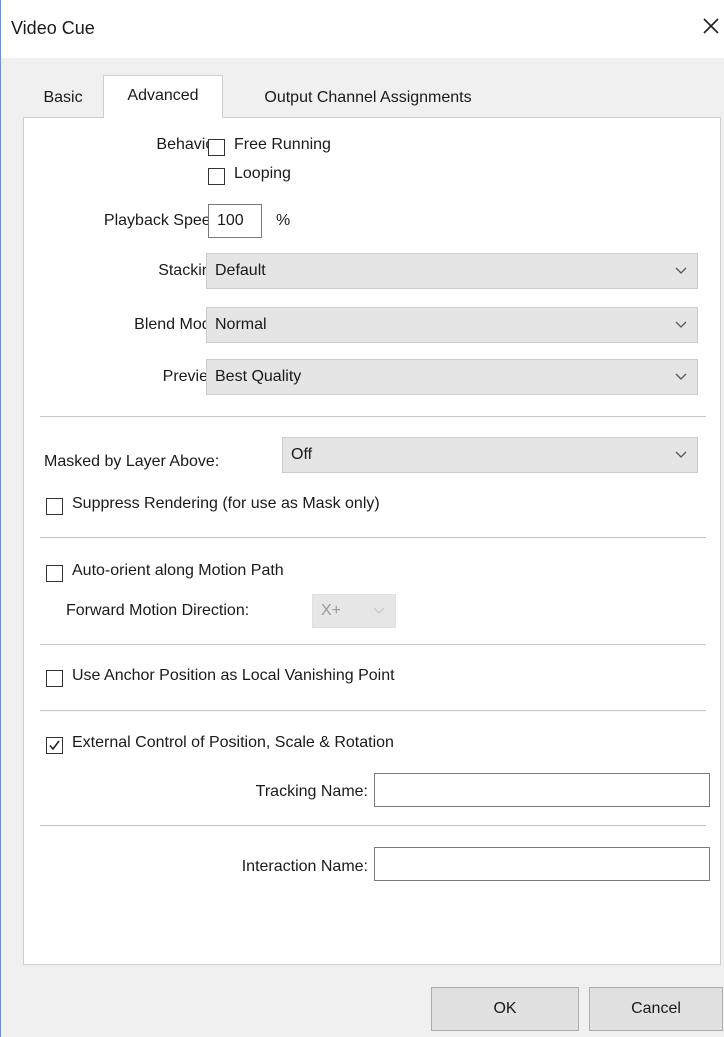 The height and width of the screenshot is (1037, 724). Describe the element at coordinates (304, 866) in the screenshot. I see `interaction-name-label: Interaction Name:` at that location.